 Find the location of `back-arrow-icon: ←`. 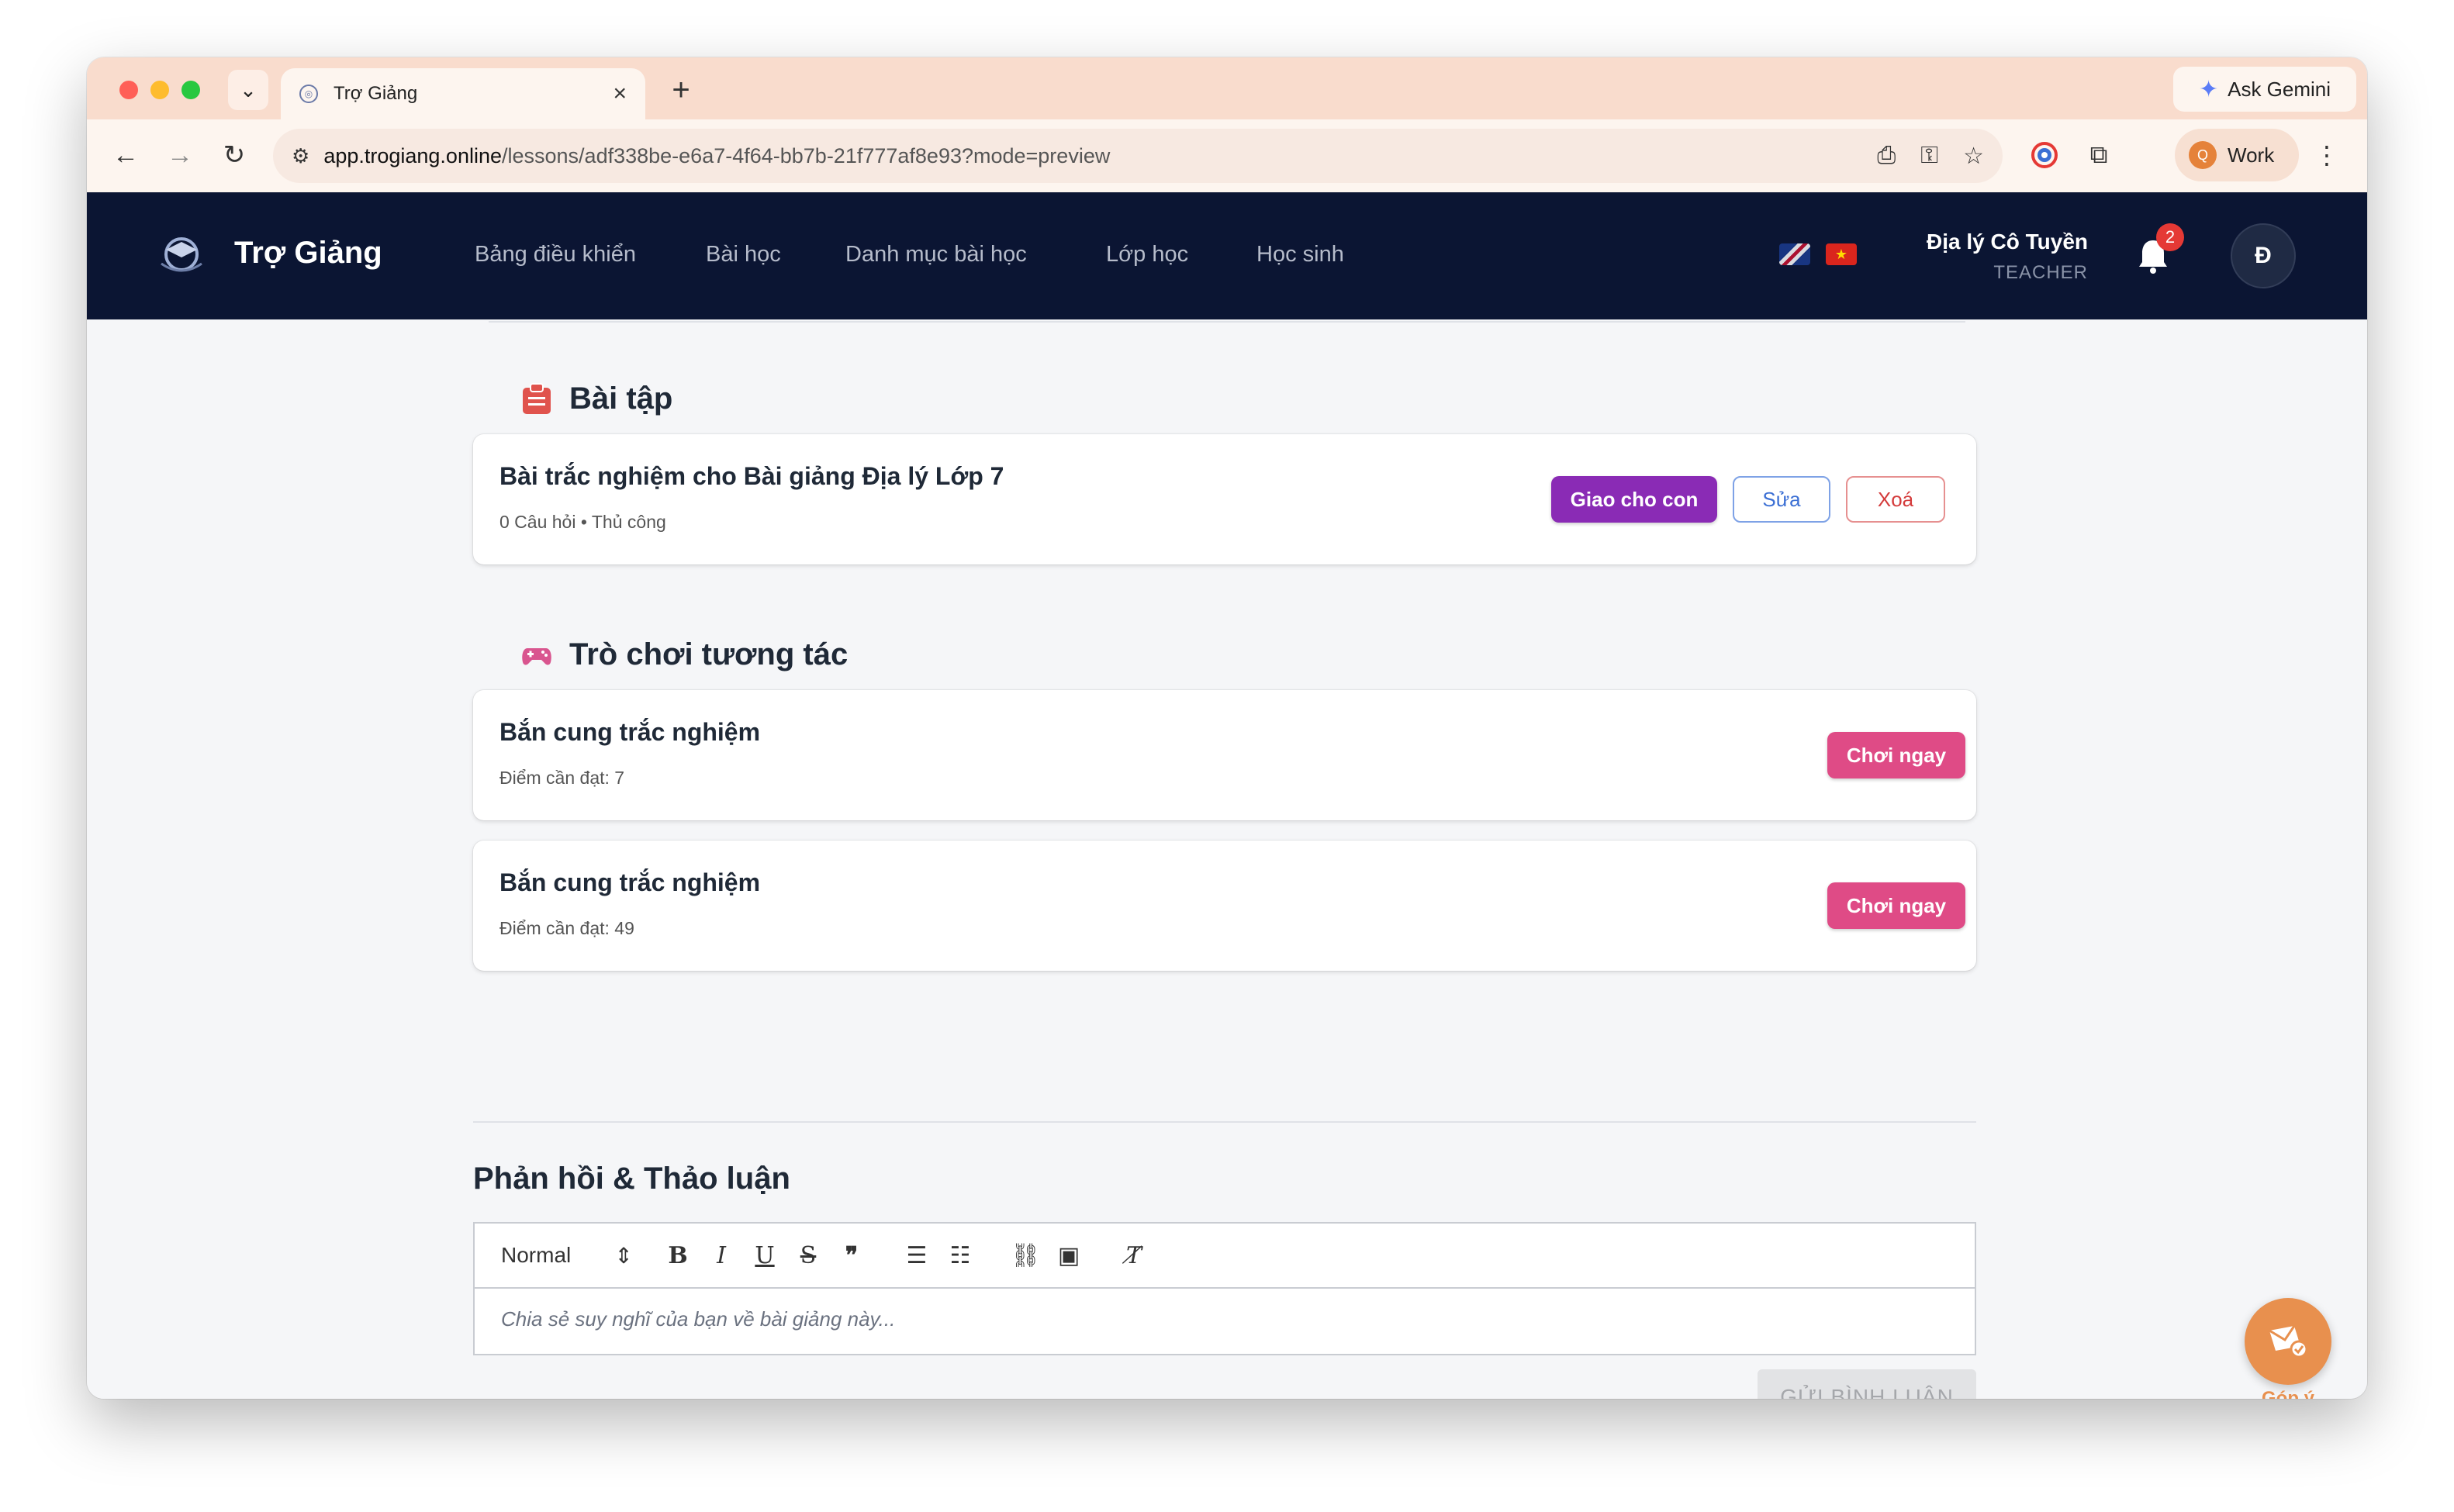

back-arrow-icon: ← is located at coordinates (126, 155).